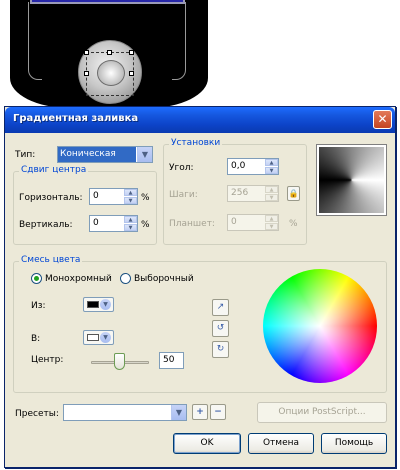  What do you see at coordinates (37, 414) in the screenshot?
I see `presets-label: Пресеты:` at bounding box center [37, 414].